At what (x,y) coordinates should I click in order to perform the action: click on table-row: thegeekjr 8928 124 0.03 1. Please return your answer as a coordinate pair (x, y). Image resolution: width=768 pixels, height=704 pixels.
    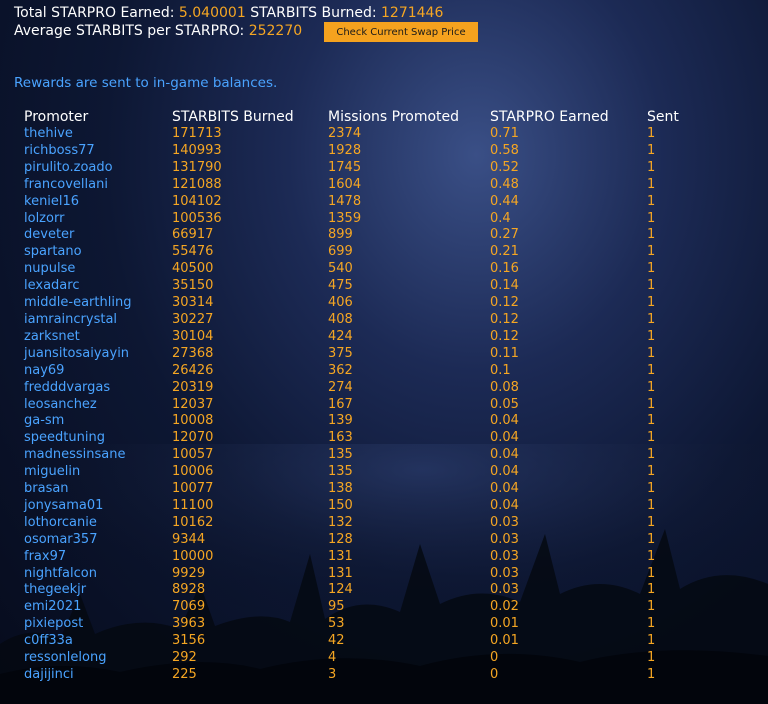
    Looking at the image, I should click on (365, 590).